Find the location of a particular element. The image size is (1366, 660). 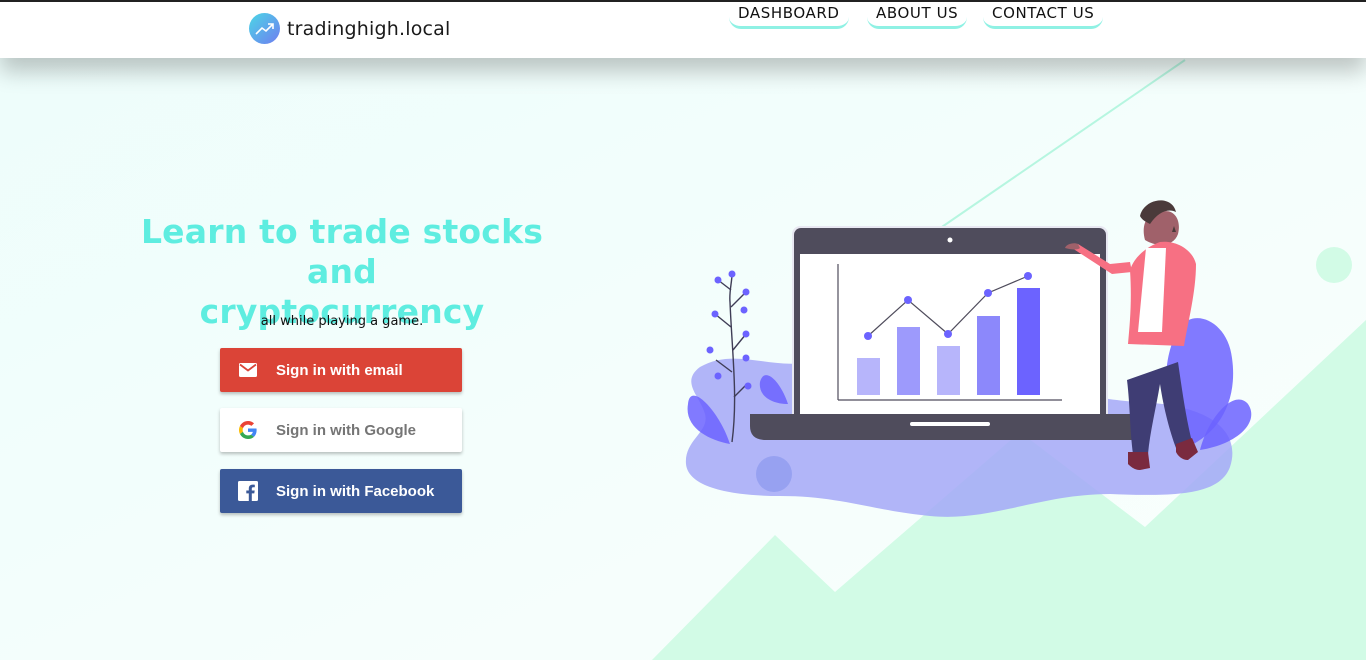

hero-title-line1: Learn to trade stocks and is located at coordinates (342, 251).